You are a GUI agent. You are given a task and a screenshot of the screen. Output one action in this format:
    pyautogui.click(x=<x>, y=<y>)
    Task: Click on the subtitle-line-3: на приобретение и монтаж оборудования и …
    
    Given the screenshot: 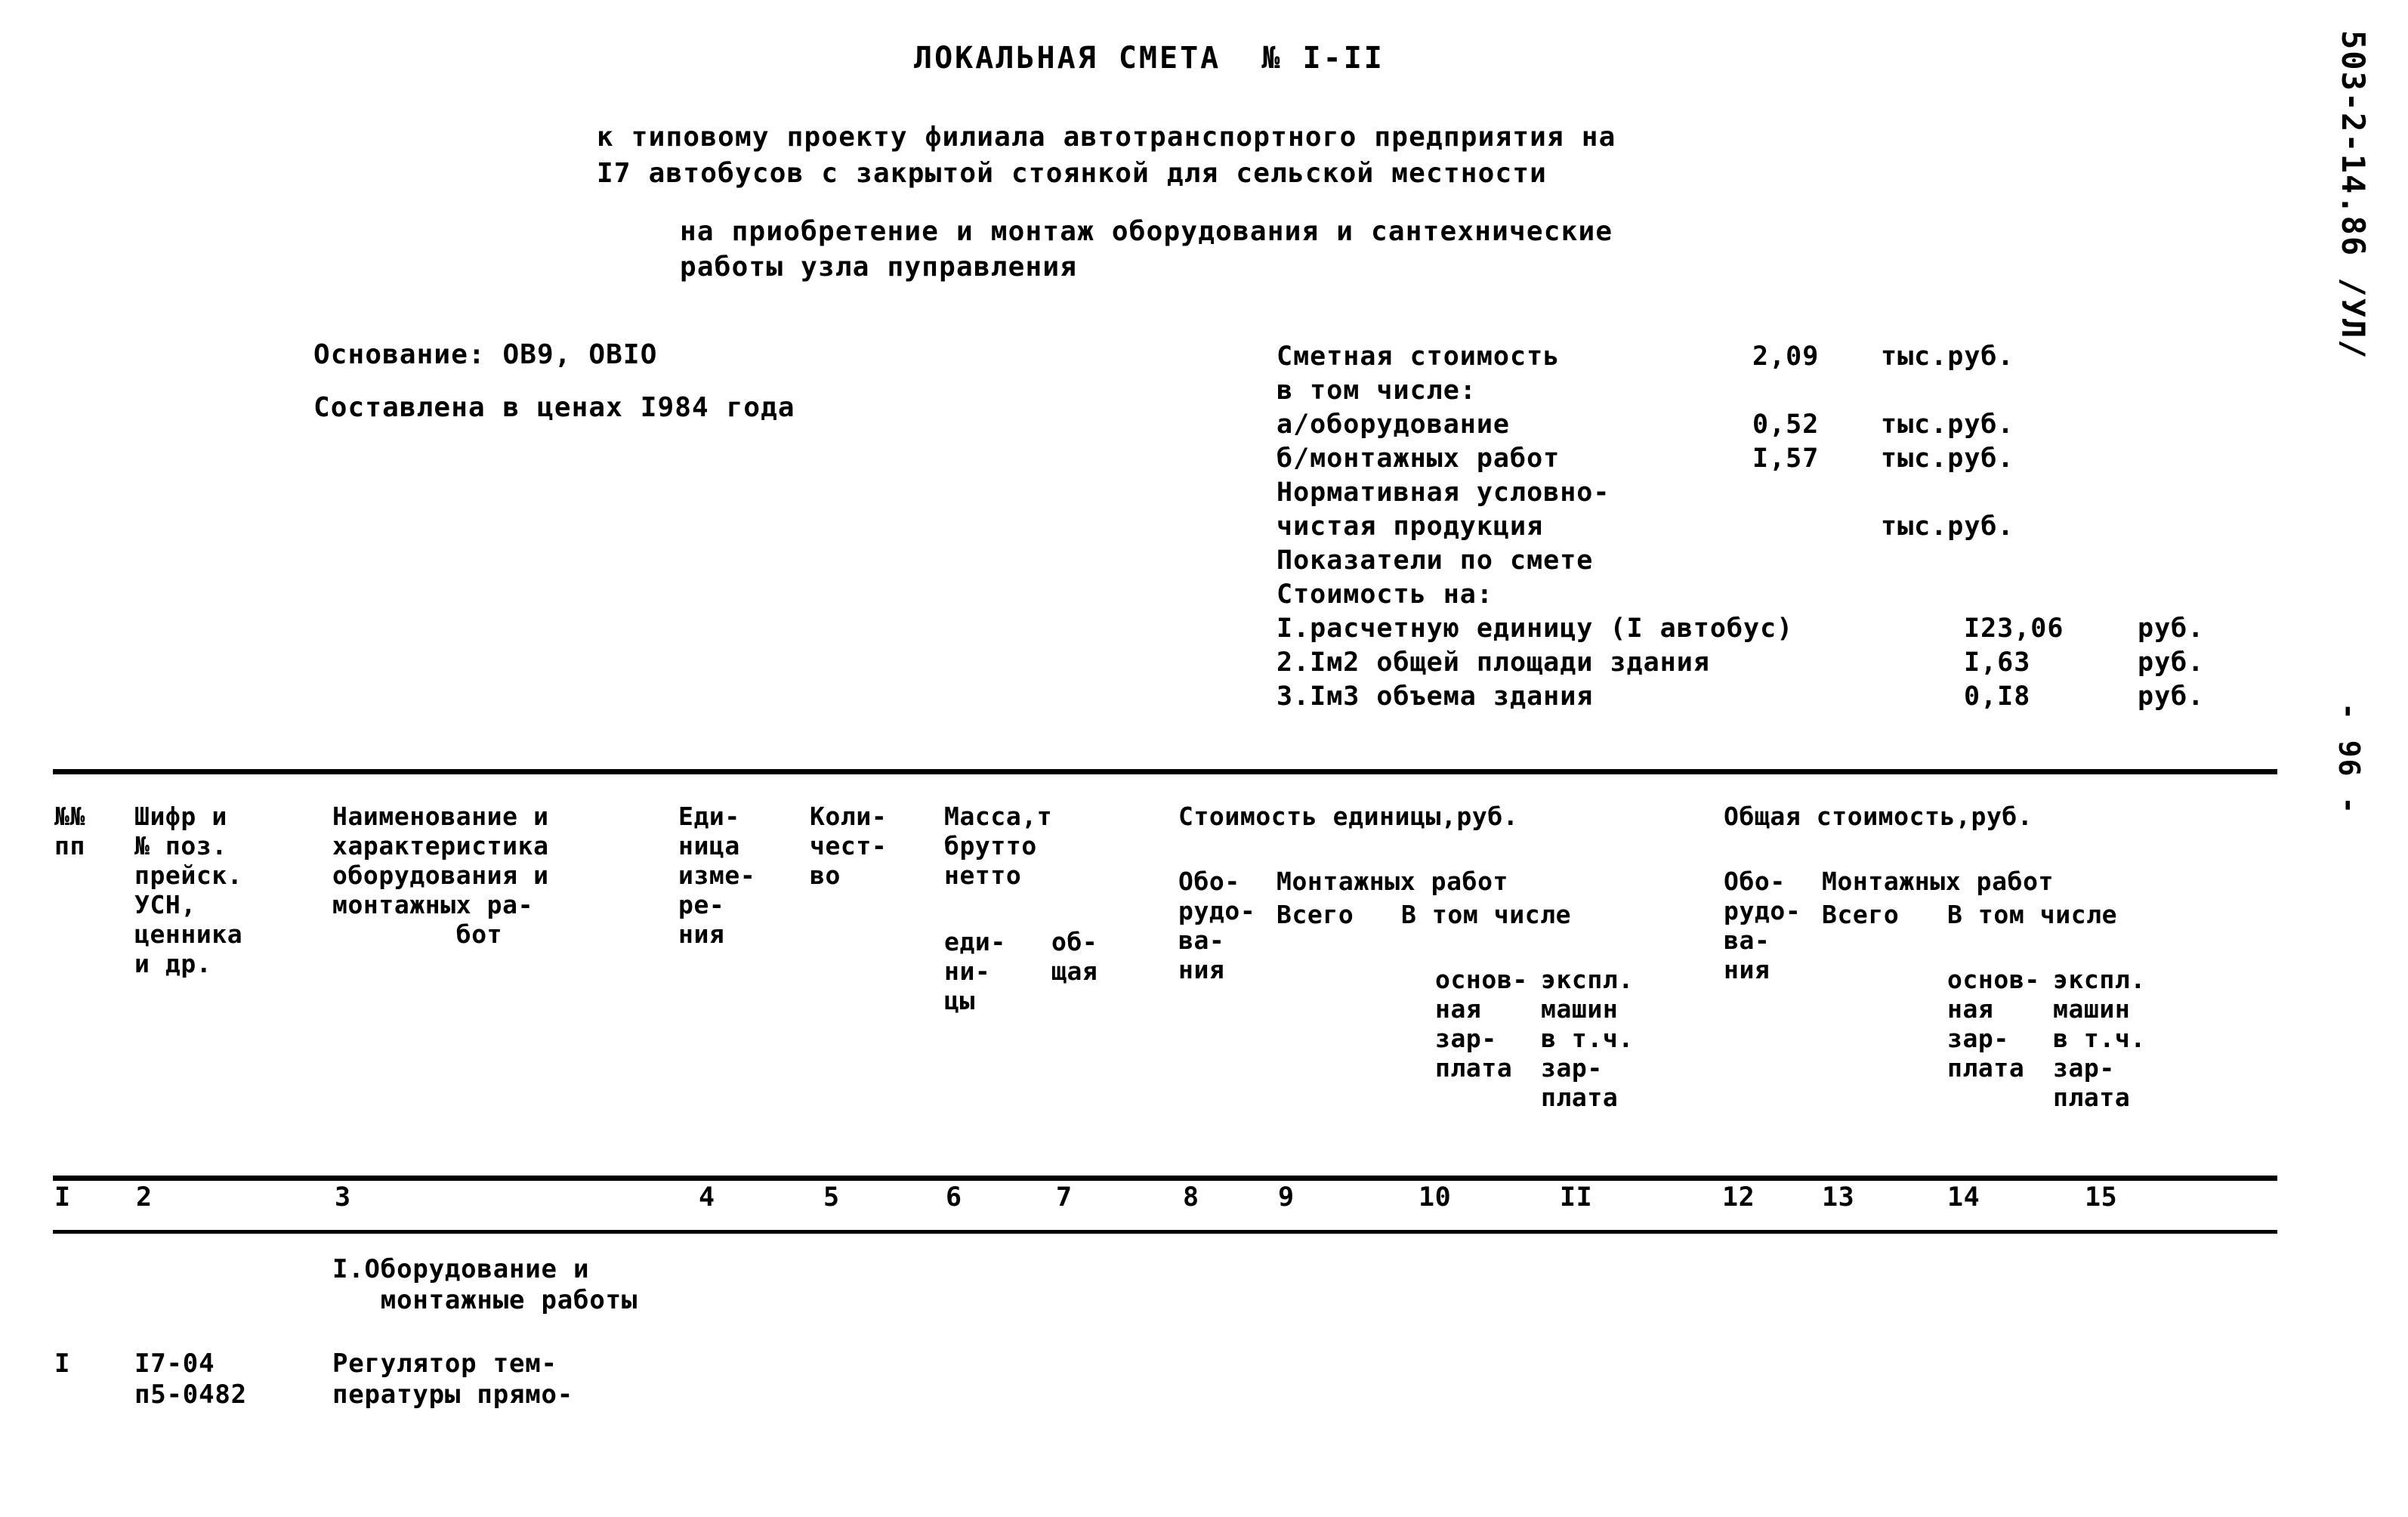 What is the action you would take?
    pyautogui.click(x=1146, y=231)
    